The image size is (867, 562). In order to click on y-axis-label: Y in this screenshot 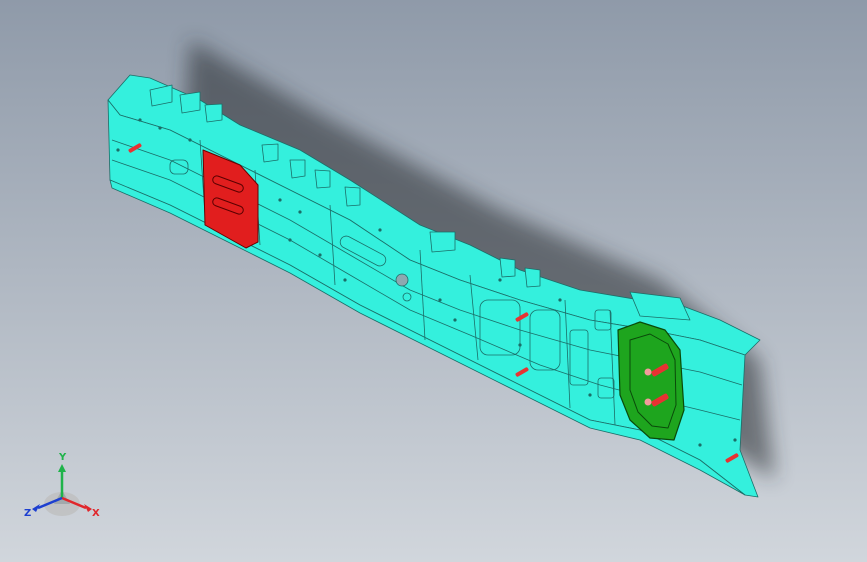, I will do `click(62, 457)`.